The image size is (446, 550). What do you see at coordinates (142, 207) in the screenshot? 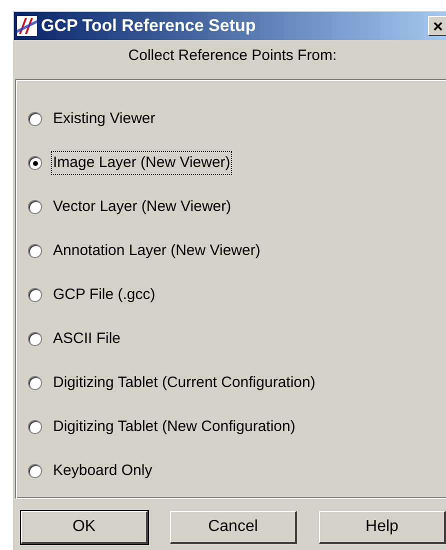
I see `option-label: Vector Layer (New Viewer)` at bounding box center [142, 207].